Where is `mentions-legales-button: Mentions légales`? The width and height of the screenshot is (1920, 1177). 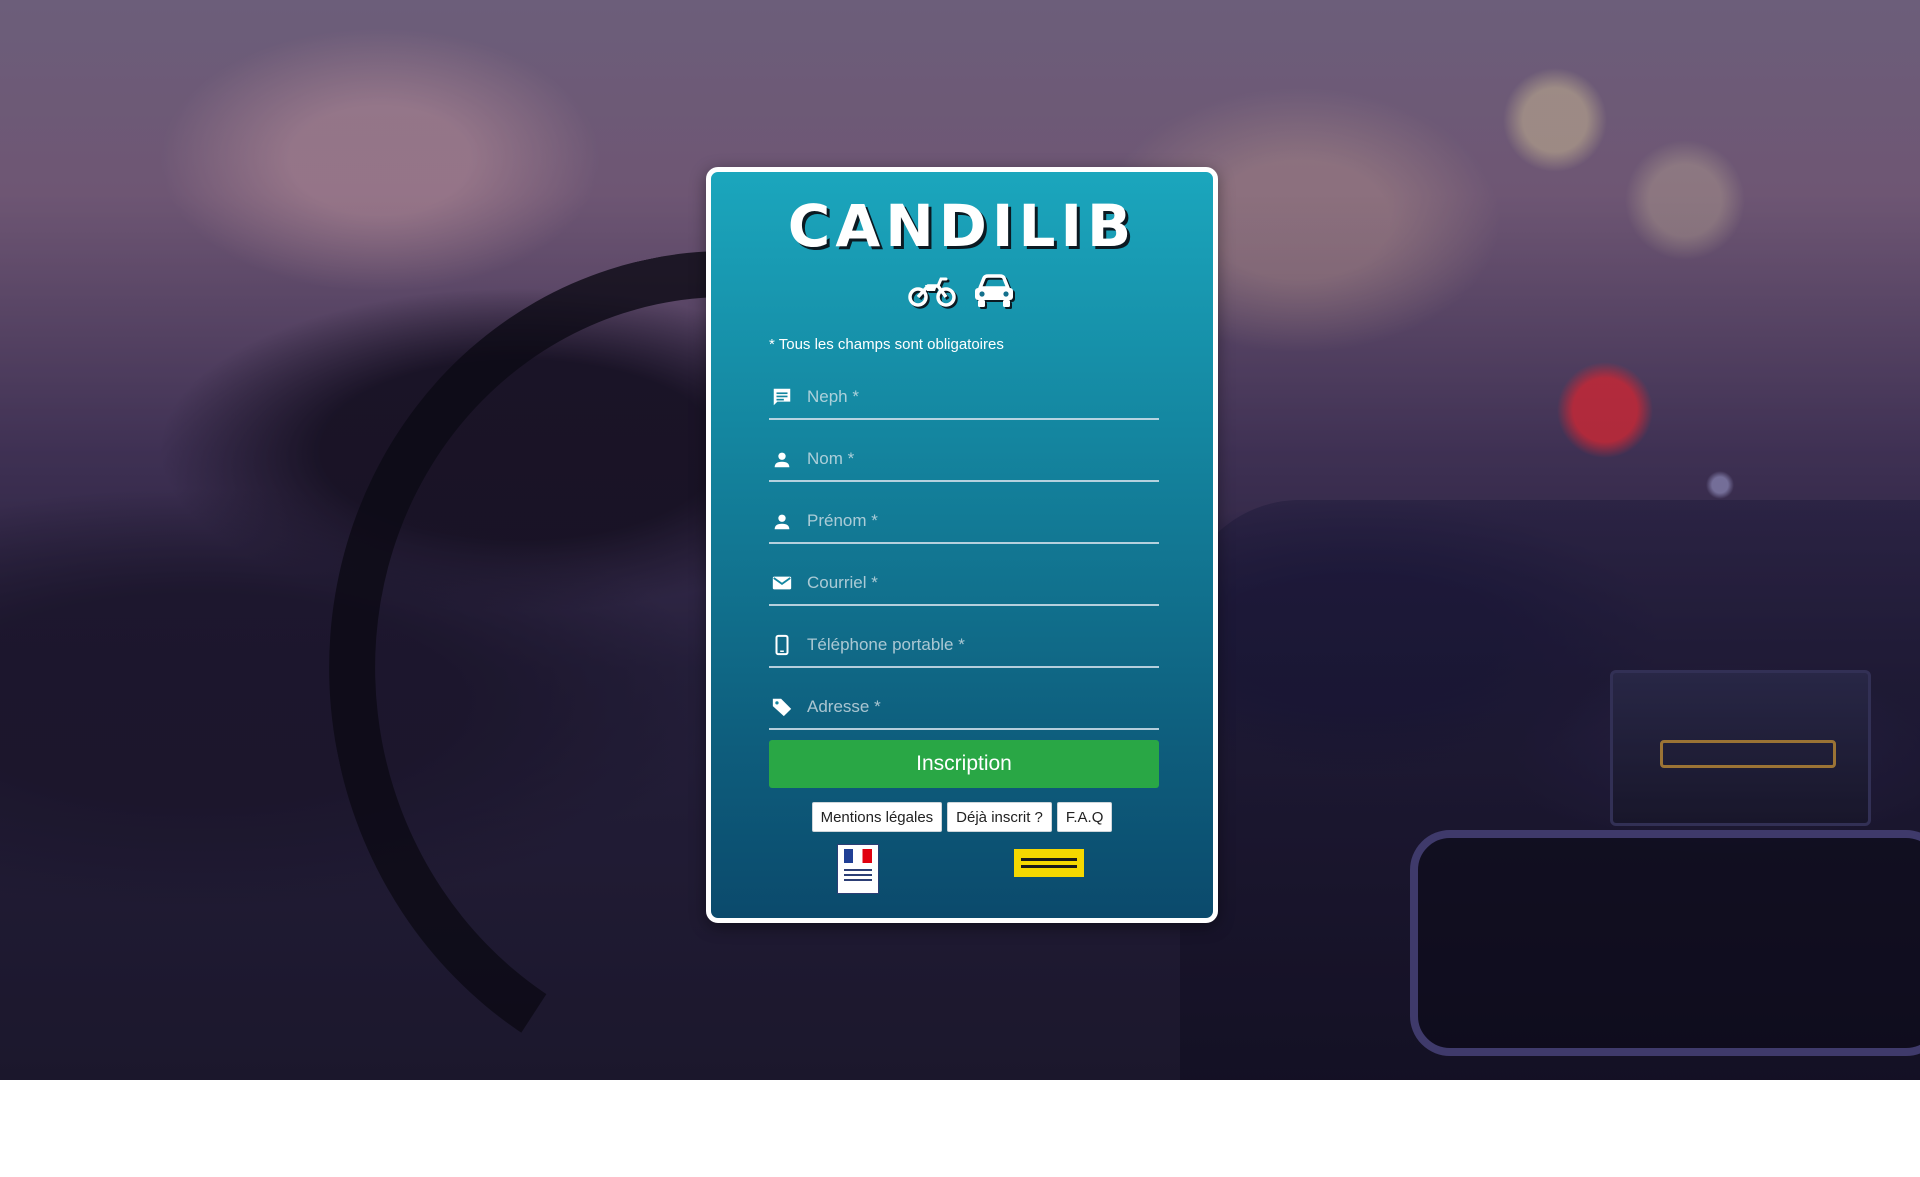 mentions-legales-button: Mentions légales is located at coordinates (877, 817).